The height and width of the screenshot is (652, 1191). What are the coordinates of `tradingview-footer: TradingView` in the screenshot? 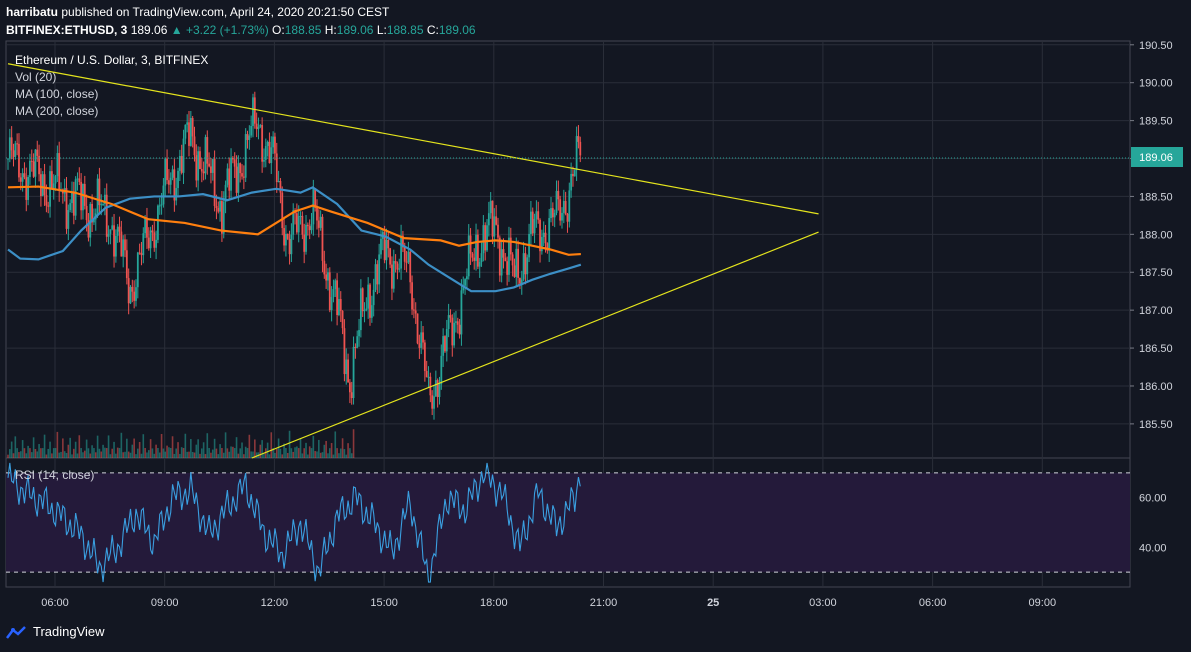 It's located at (55, 631).